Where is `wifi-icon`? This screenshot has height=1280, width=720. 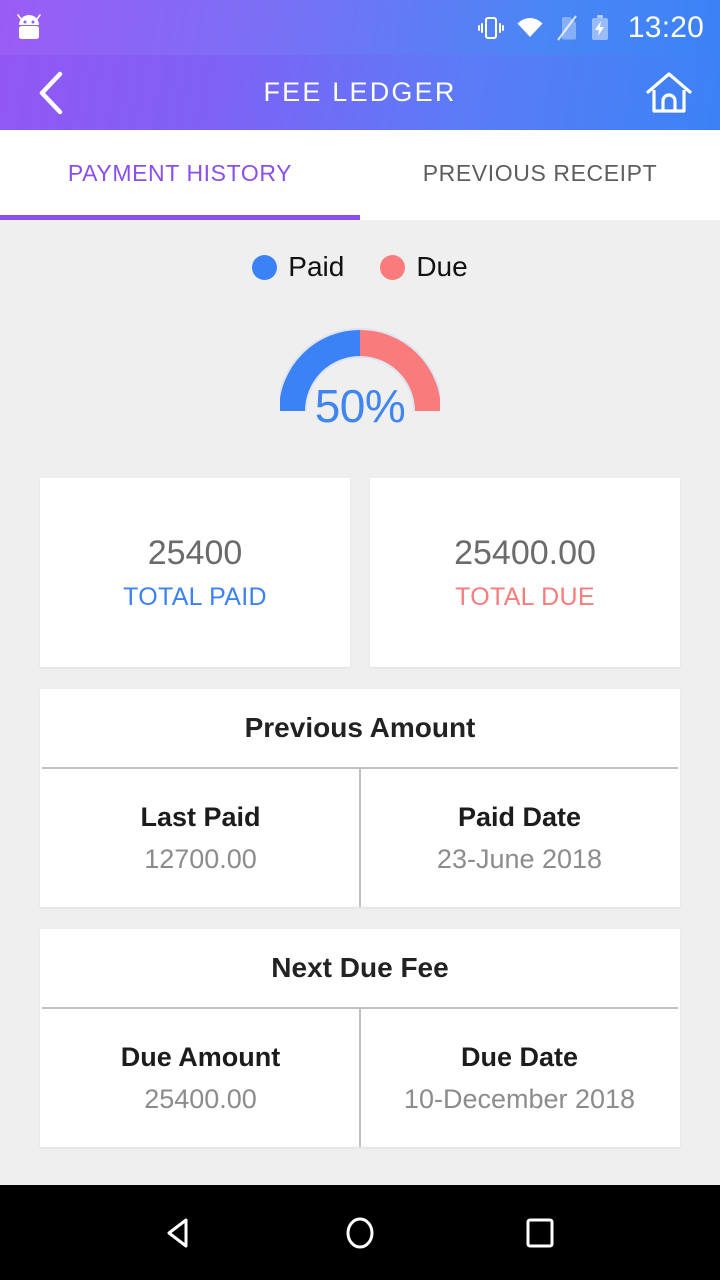
wifi-icon is located at coordinates (530, 28).